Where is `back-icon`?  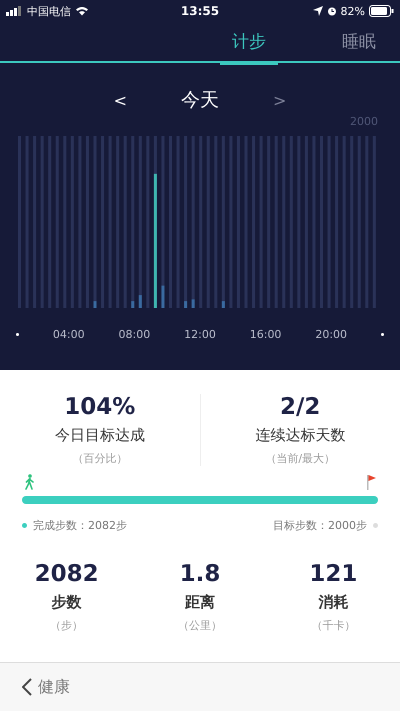 back-icon is located at coordinates (27, 687).